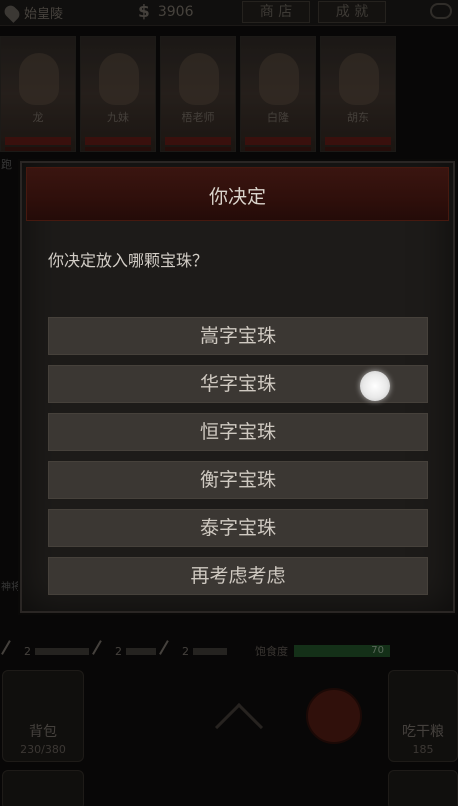 The image size is (458, 806). Describe the element at coordinates (375, 386) in the screenshot. I see `touch-indicator-icon` at that location.